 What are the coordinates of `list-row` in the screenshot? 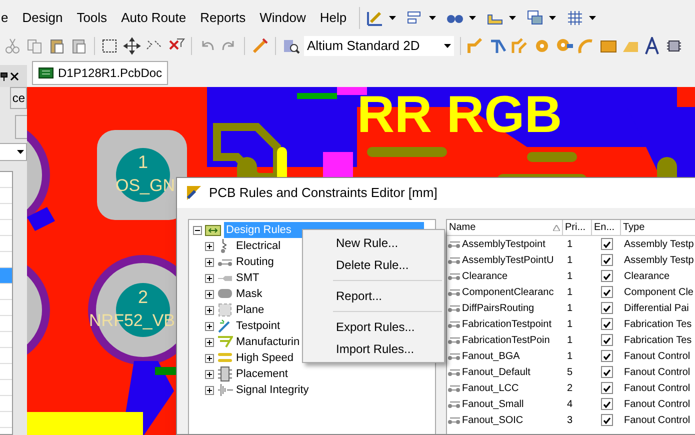 It's located at (6, 276).